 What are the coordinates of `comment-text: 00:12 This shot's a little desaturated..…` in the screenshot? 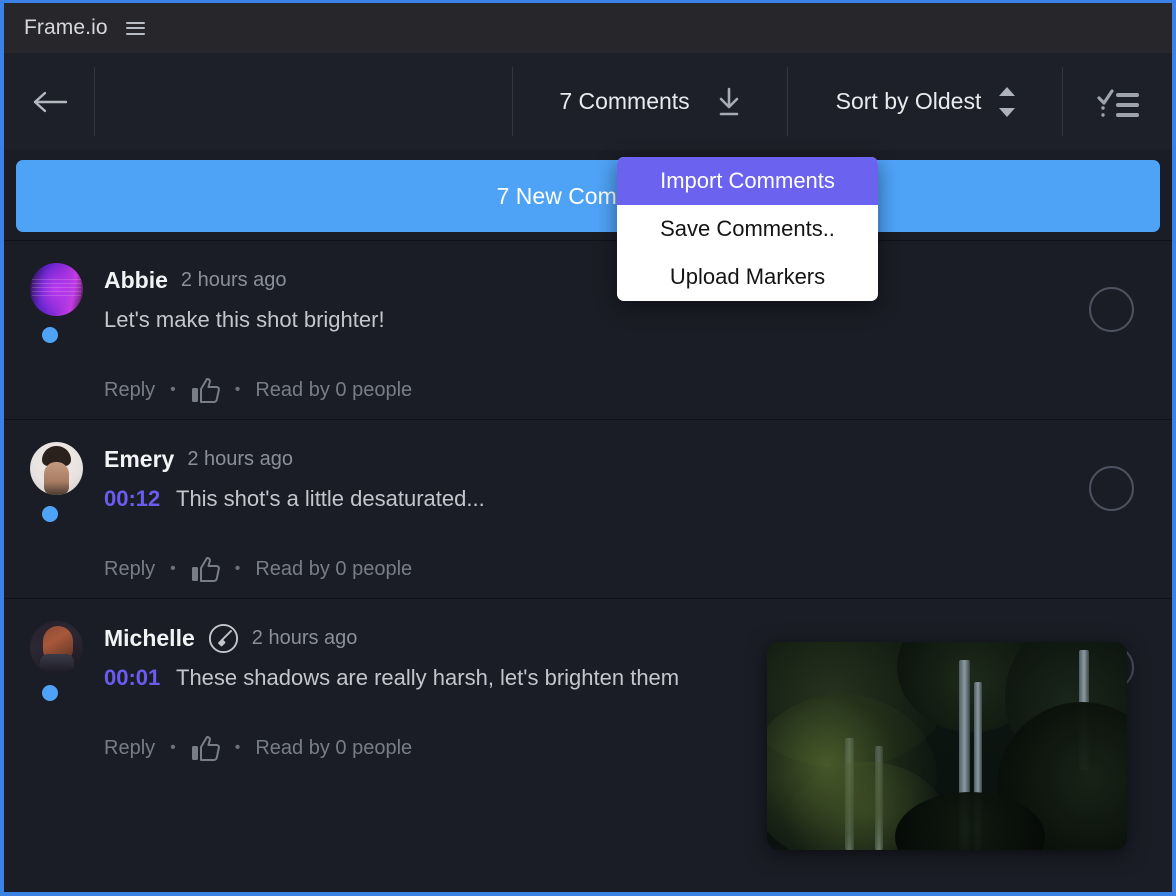 It's located at (625, 499).